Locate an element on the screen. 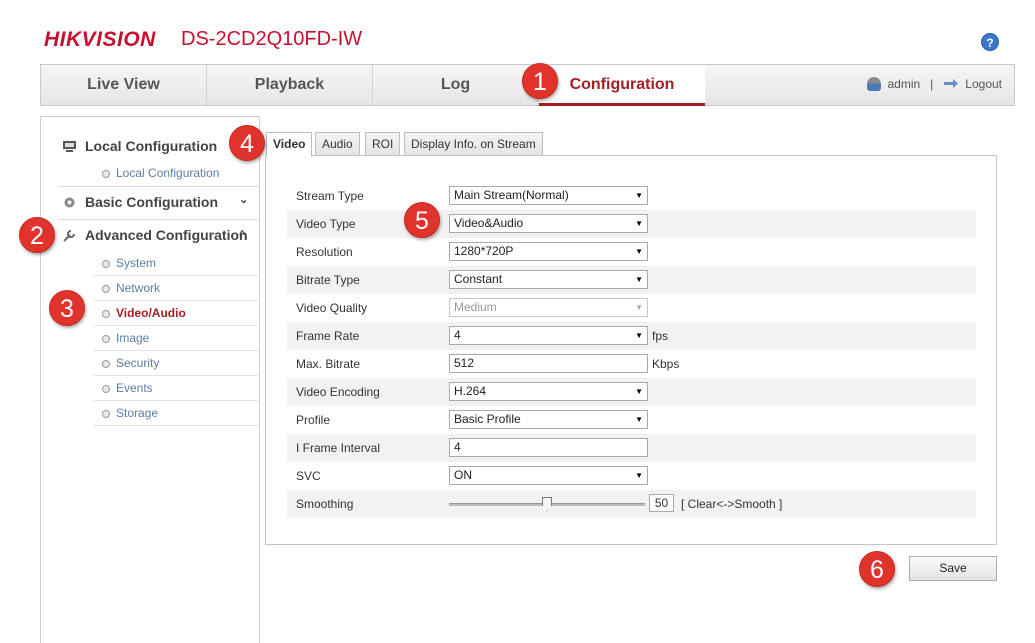 Image resolution: width=1035 pixels, height=643 pixels. sidebar-advanced-configuration: Advanced Configuration is located at coordinates (155, 235).